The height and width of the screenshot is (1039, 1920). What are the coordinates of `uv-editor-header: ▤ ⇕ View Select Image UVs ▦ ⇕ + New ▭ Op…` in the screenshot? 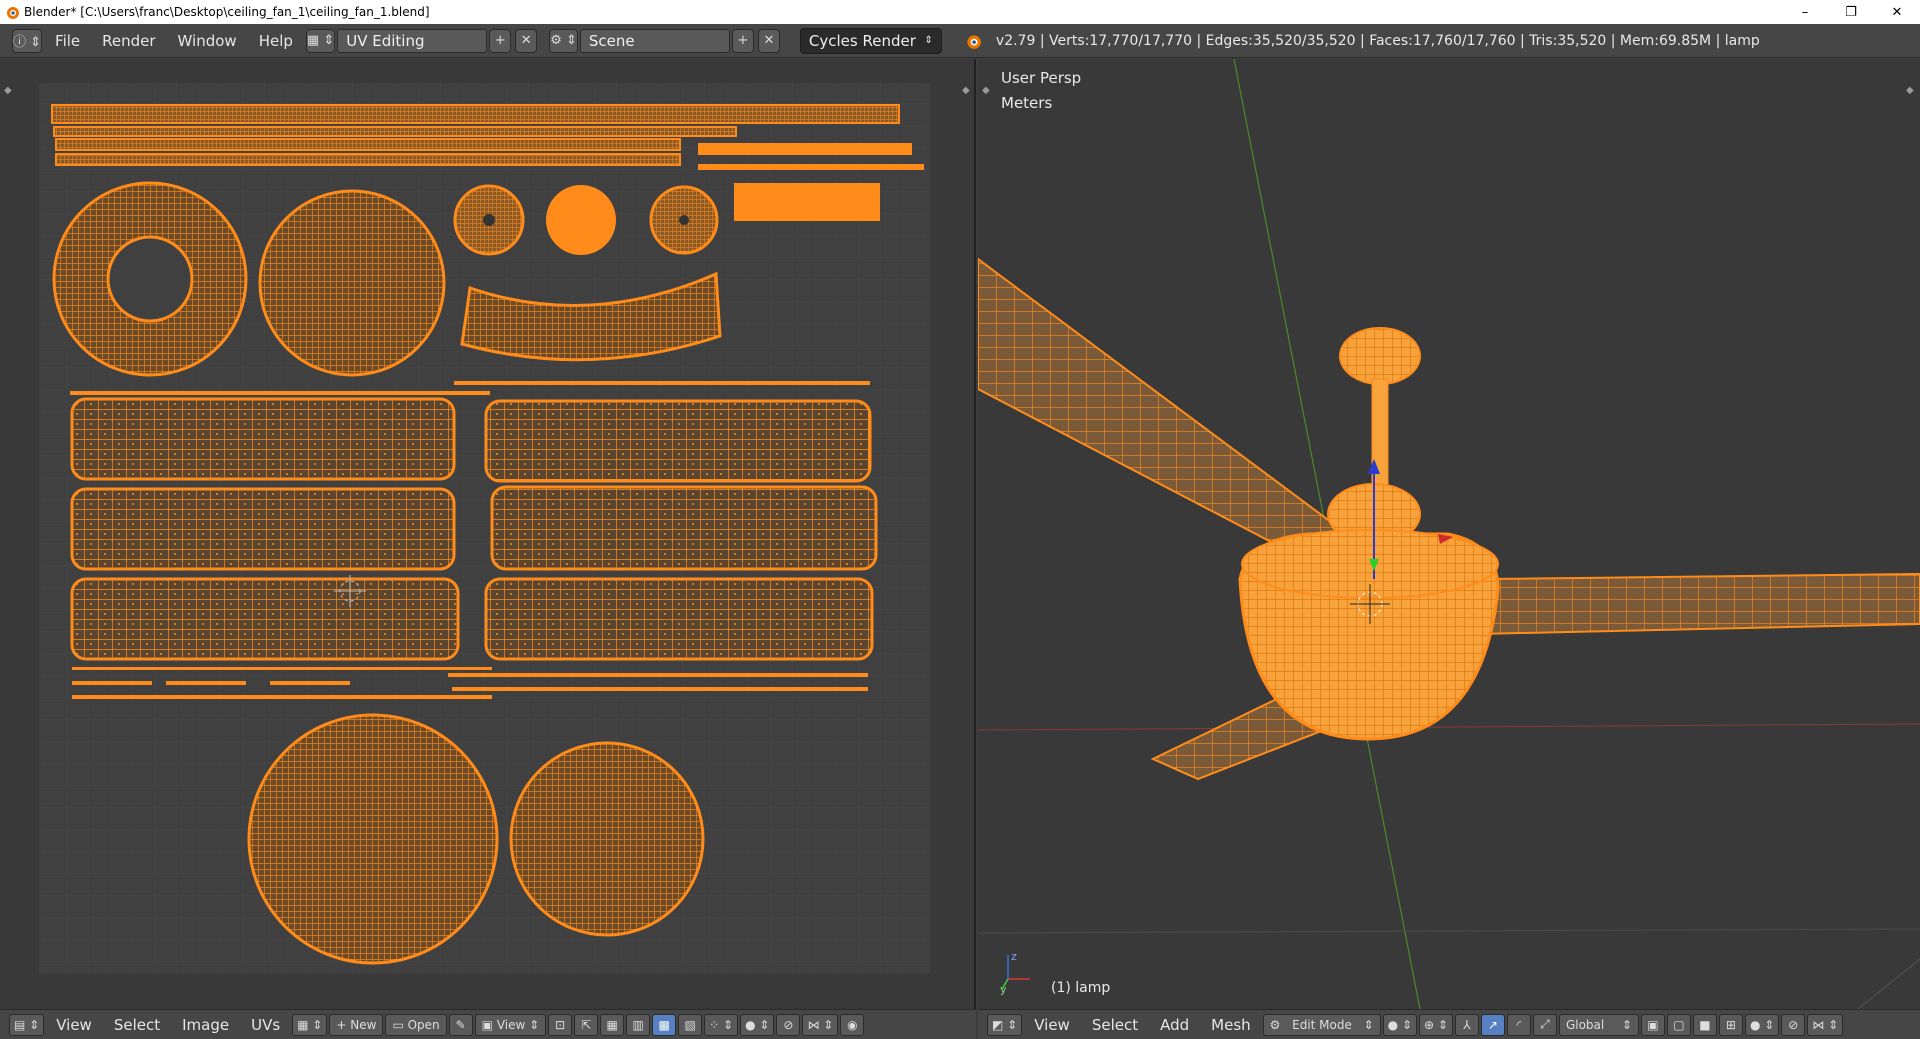 It's located at (488, 1024).